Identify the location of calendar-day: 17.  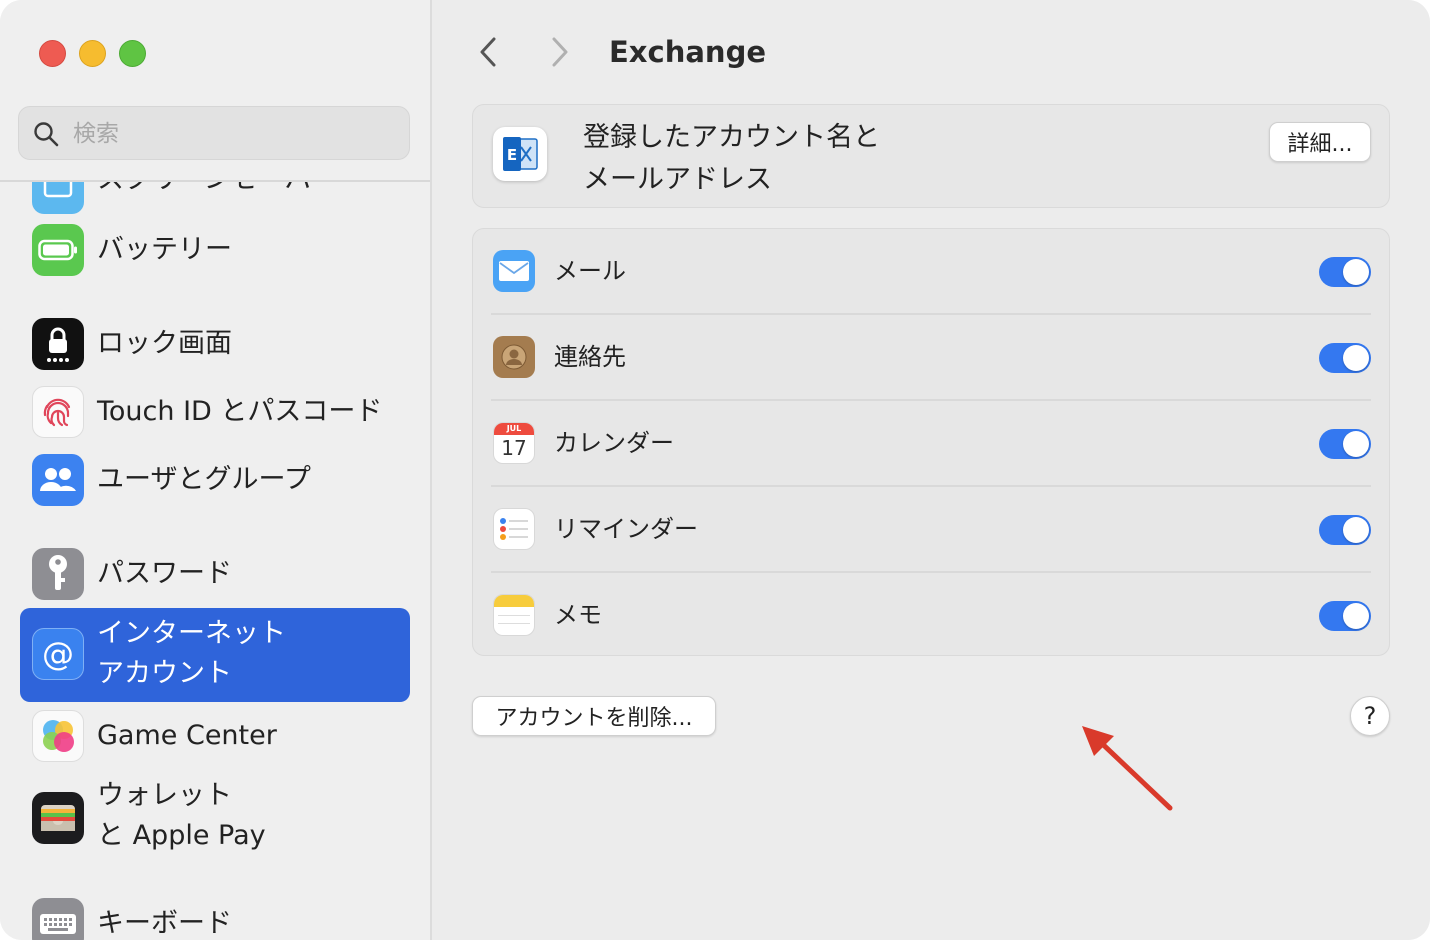
(514, 448).